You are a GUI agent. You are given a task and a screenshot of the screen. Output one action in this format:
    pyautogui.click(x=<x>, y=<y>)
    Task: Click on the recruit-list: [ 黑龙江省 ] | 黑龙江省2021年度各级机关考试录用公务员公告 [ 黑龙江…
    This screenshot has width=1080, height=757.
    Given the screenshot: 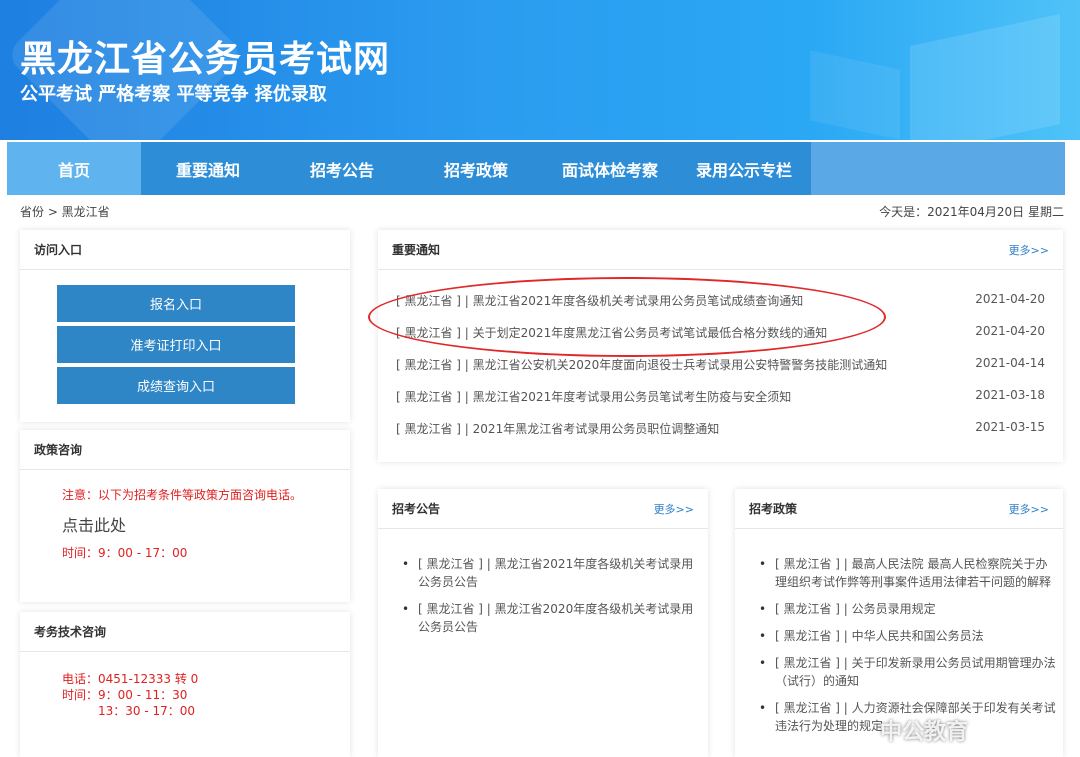 What is the action you would take?
    pyautogui.click(x=550, y=600)
    